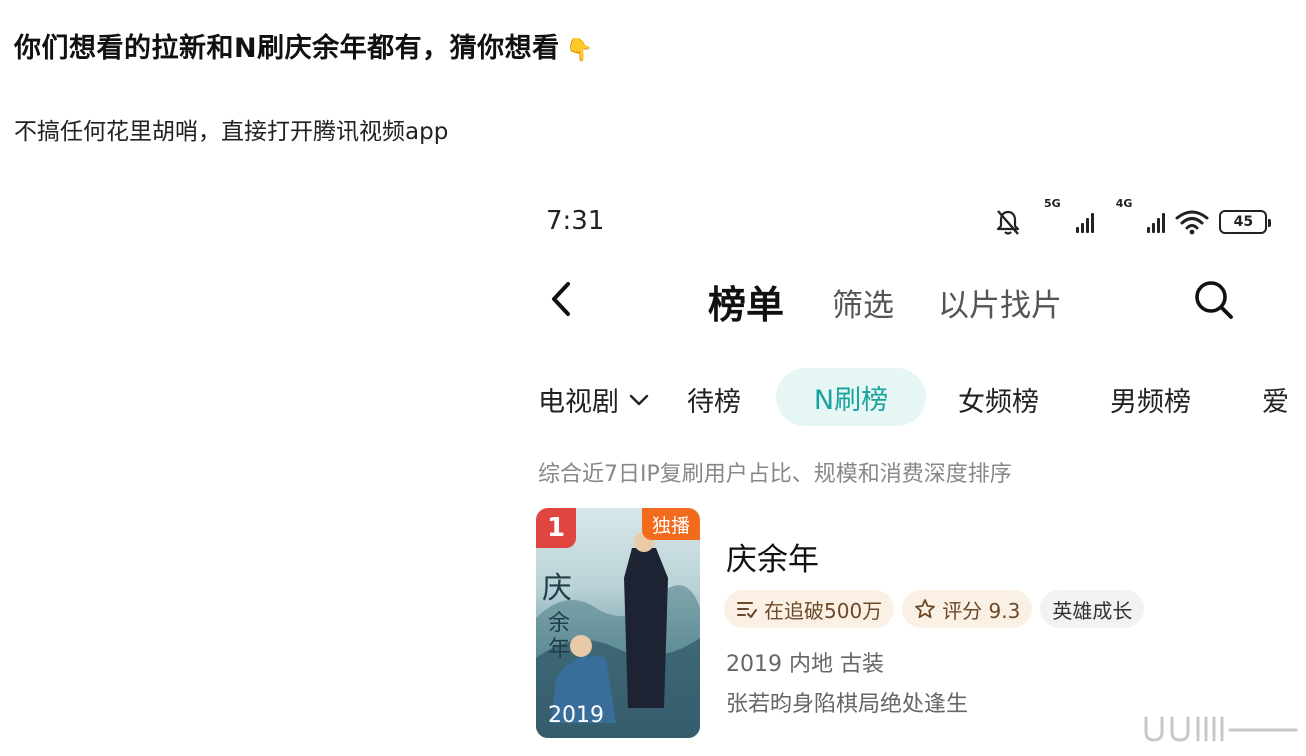 The image size is (1306, 756). Describe the element at coordinates (998, 399) in the screenshot. I see `pill-female: 女频榜` at that location.